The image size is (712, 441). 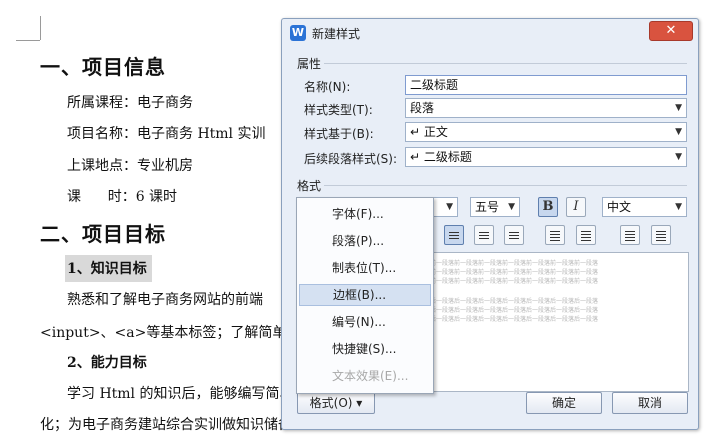 What do you see at coordinates (130, 166) in the screenshot?
I see `info-line: 上课地点：专业机房` at bounding box center [130, 166].